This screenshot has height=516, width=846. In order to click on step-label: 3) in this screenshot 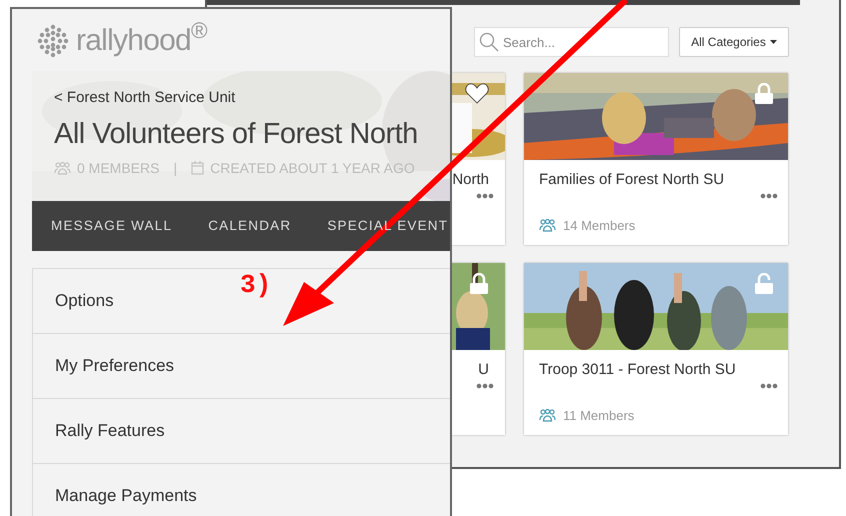, I will do `click(256, 285)`.